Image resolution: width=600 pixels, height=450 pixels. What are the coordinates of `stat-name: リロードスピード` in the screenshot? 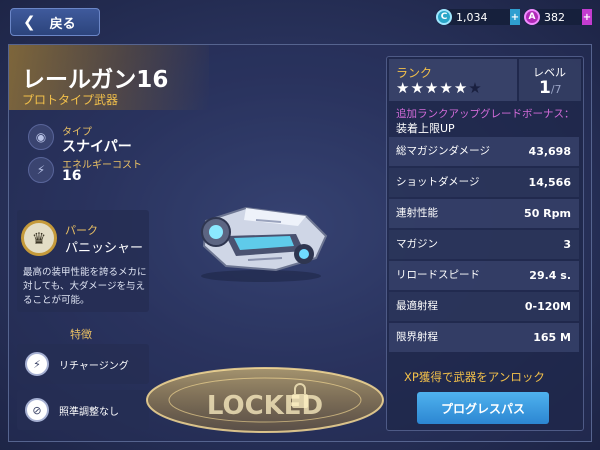 It's located at (438, 275).